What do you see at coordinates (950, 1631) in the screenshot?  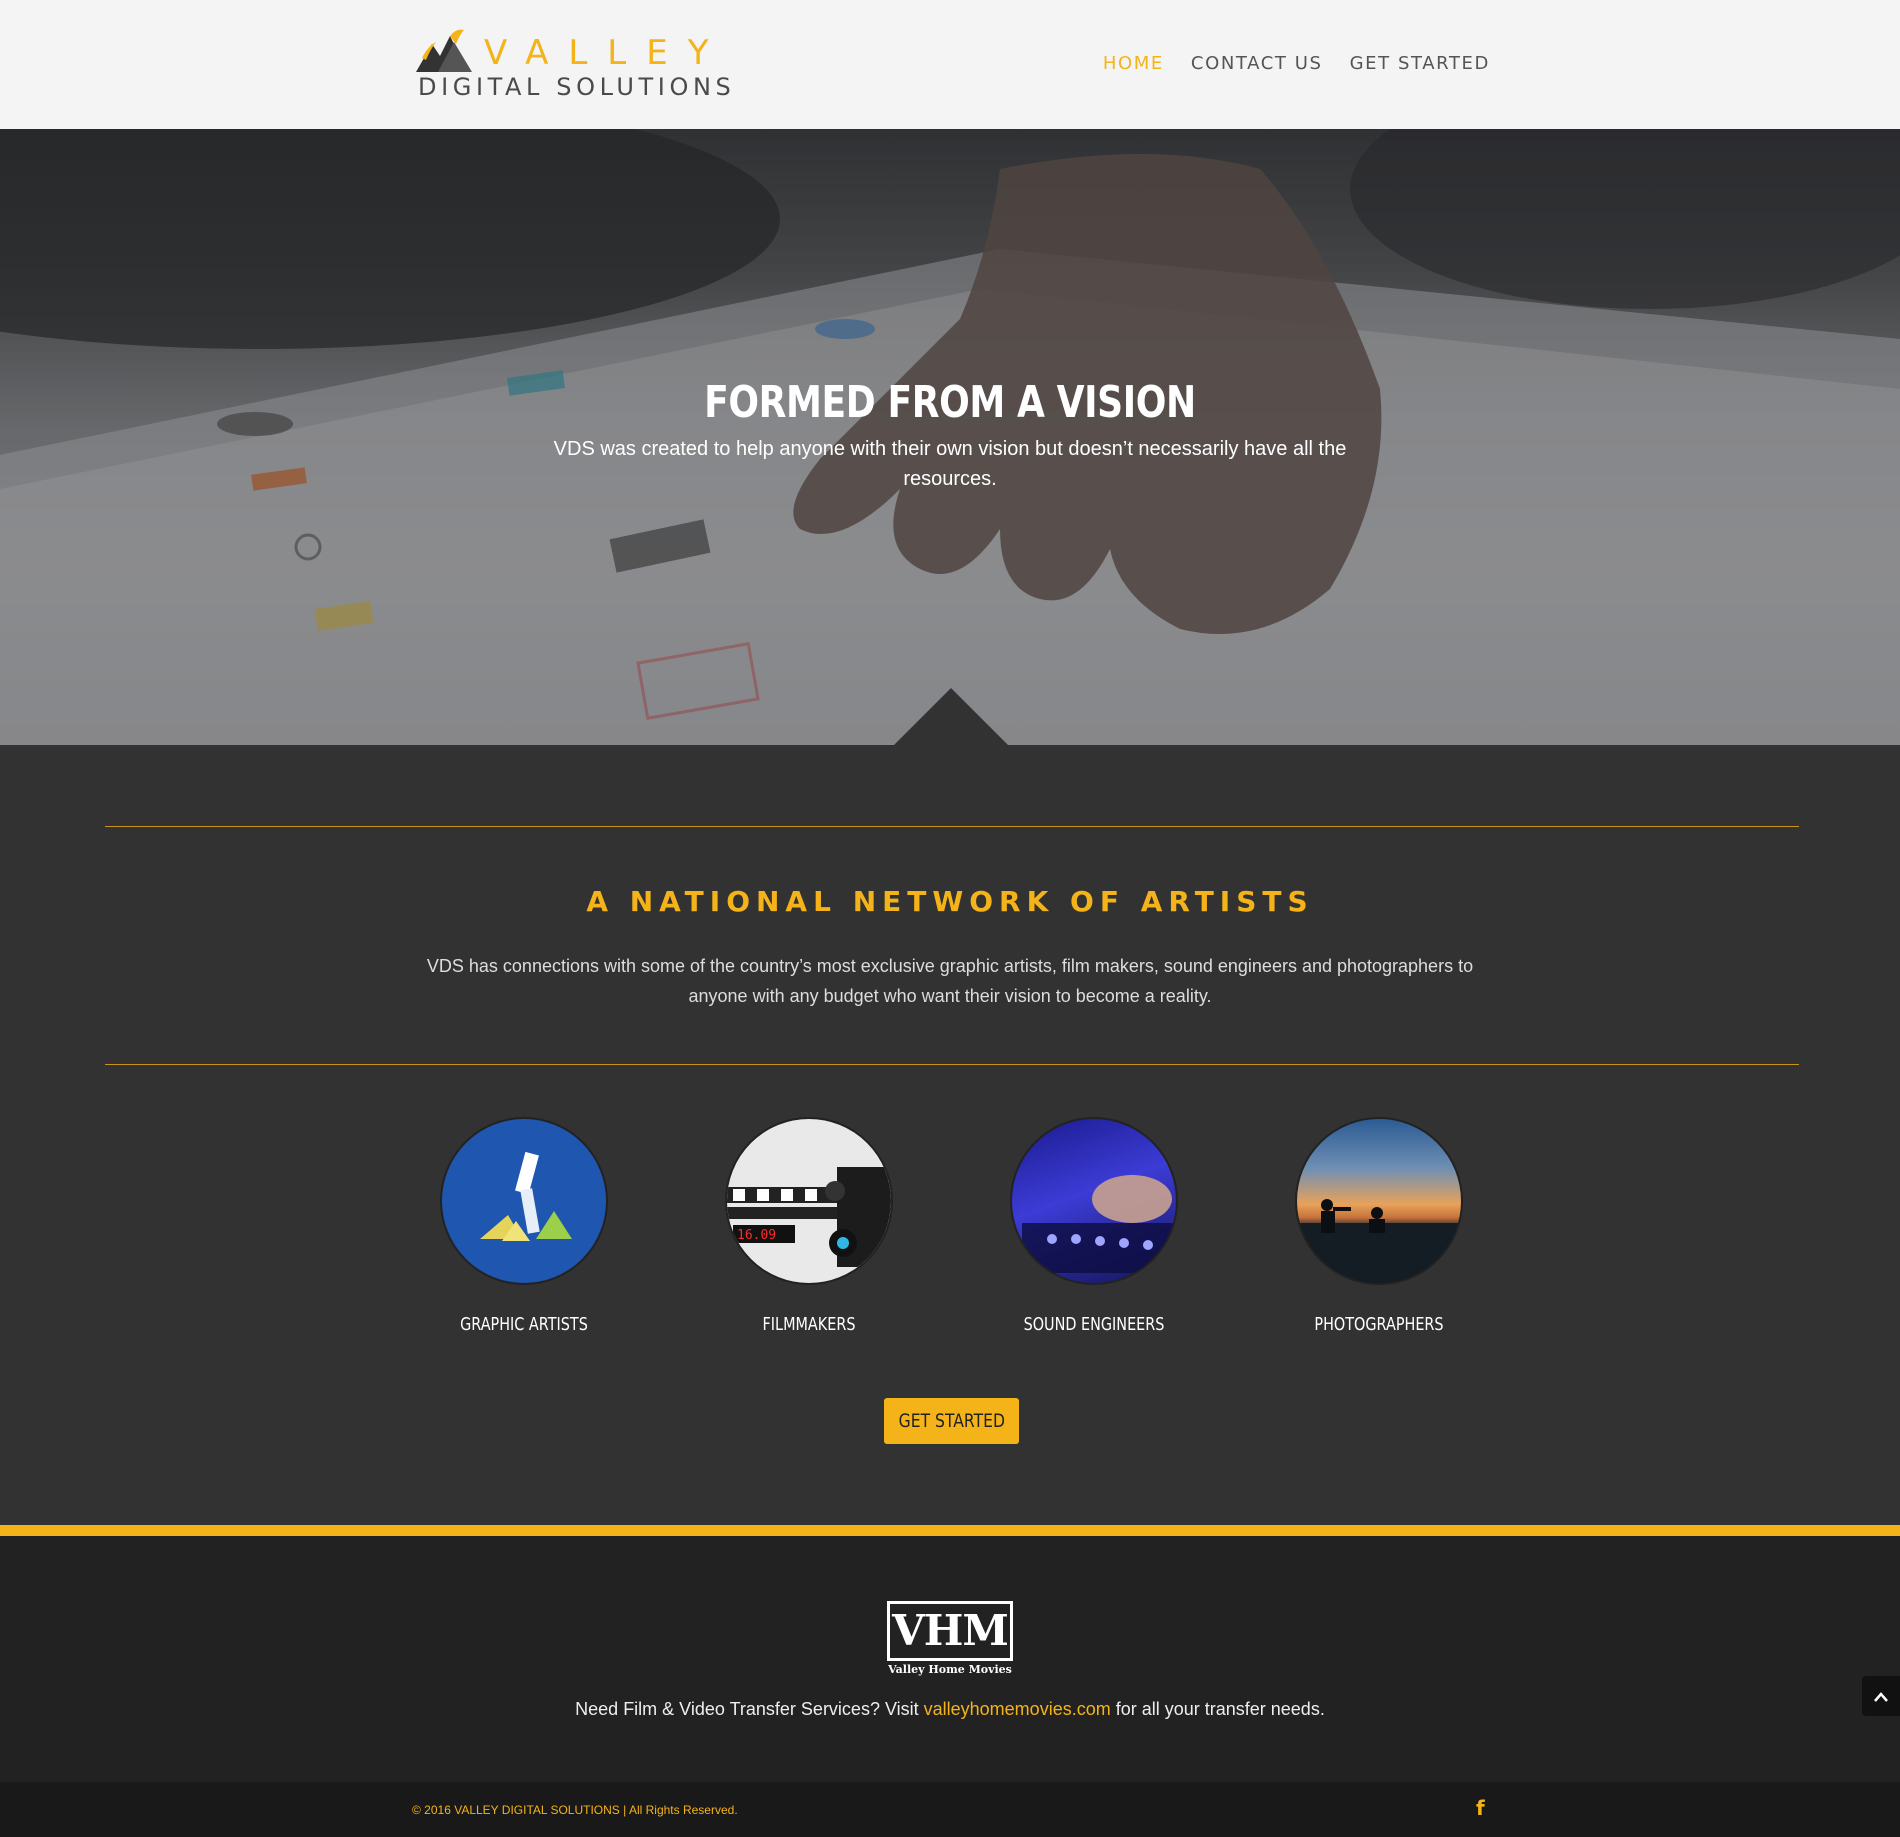 I see `vhm-logo-text: VHM` at bounding box center [950, 1631].